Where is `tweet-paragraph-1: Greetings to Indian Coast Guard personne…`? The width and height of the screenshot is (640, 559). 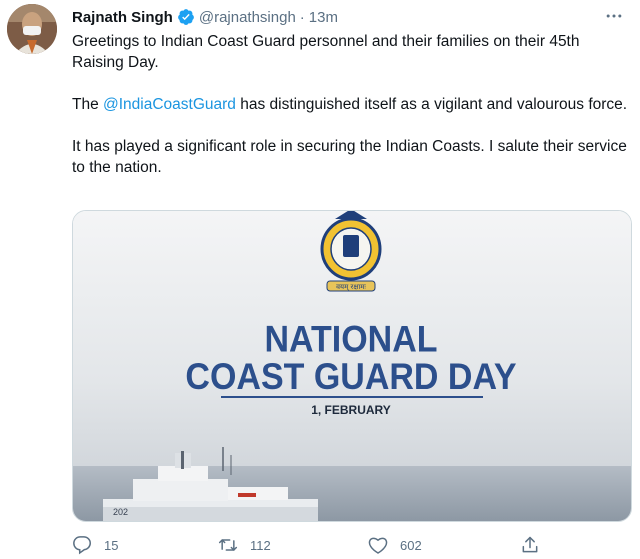
tweet-paragraph-1: Greetings to Indian Coast Guard personne… is located at coordinates (326, 52).